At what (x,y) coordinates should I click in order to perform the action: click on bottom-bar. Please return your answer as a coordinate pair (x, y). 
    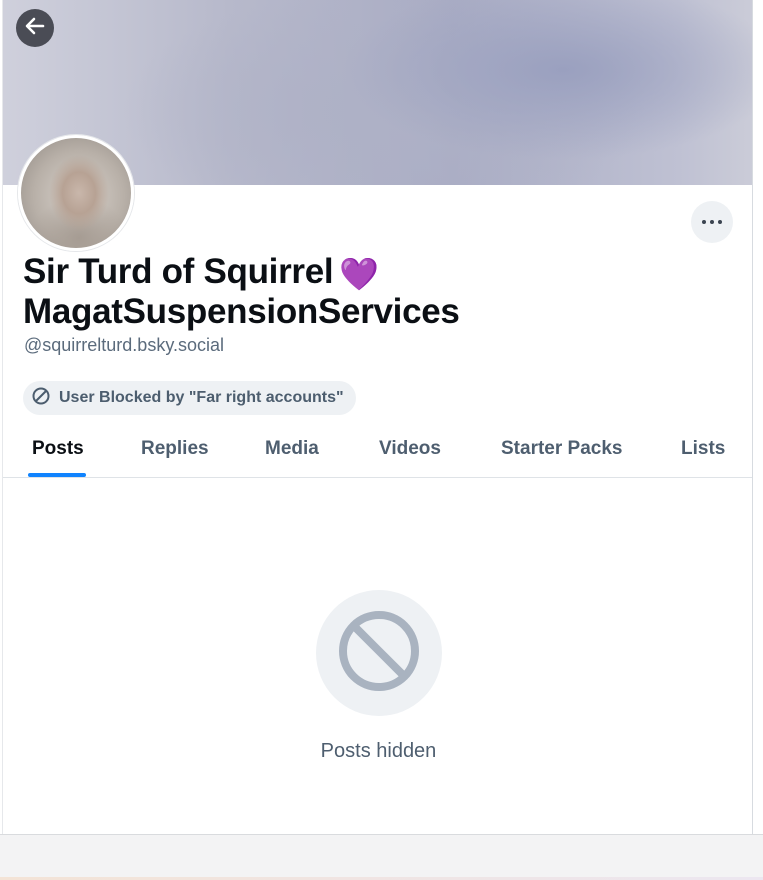
    Looking at the image, I should click on (381, 857).